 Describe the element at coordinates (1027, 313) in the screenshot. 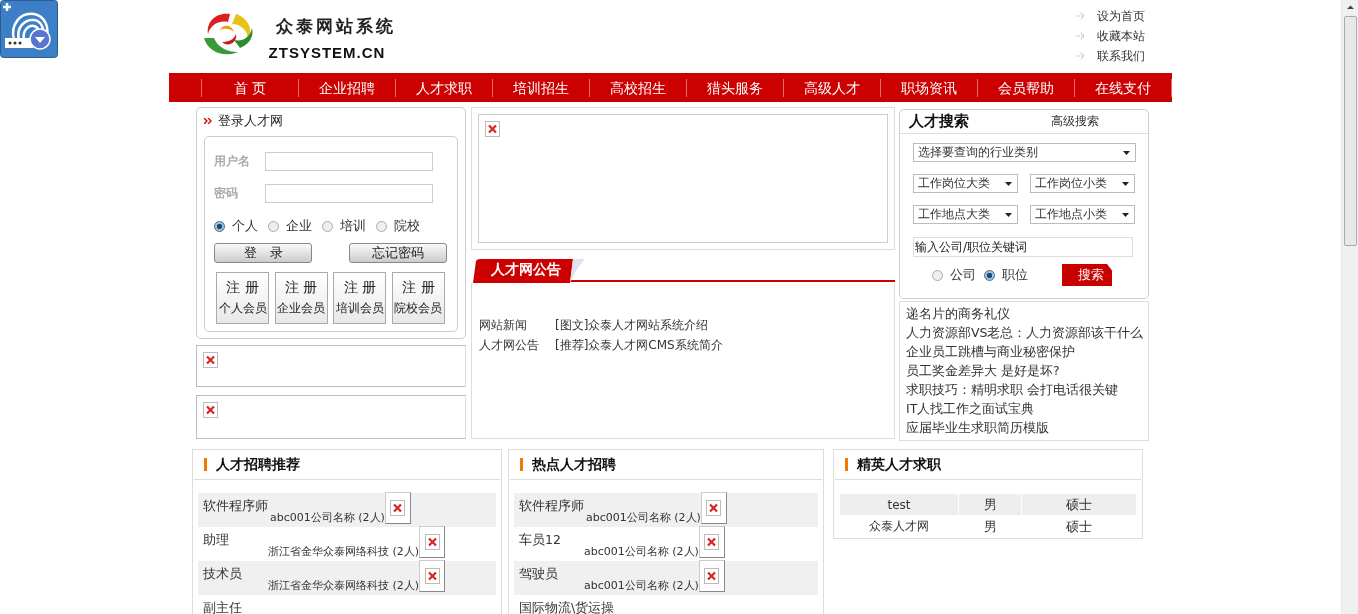

I see `article-link: 递名片的商务礼仪` at that location.